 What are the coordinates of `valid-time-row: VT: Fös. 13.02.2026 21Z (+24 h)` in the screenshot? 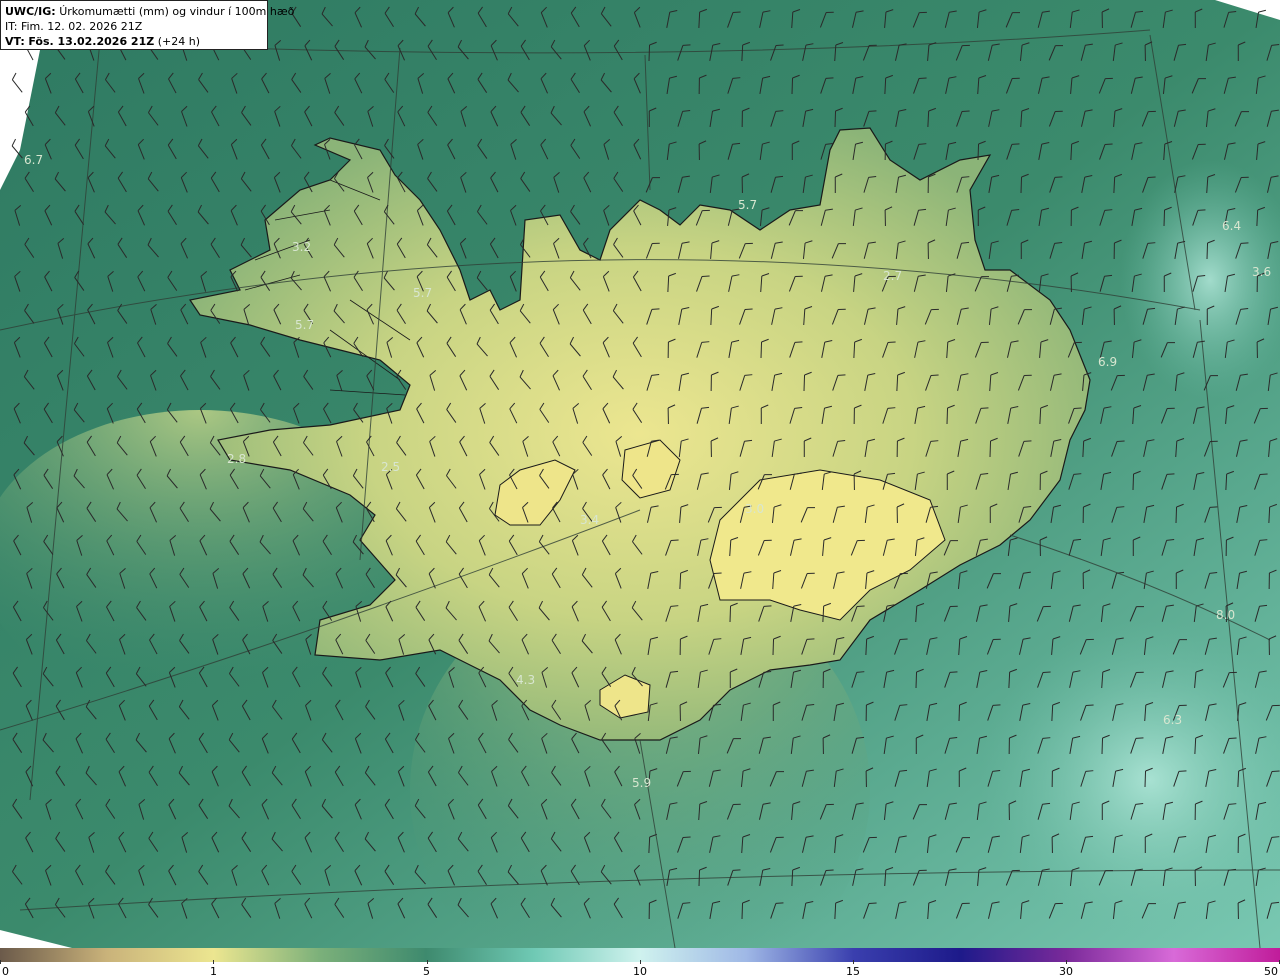 It's located at (134, 41).